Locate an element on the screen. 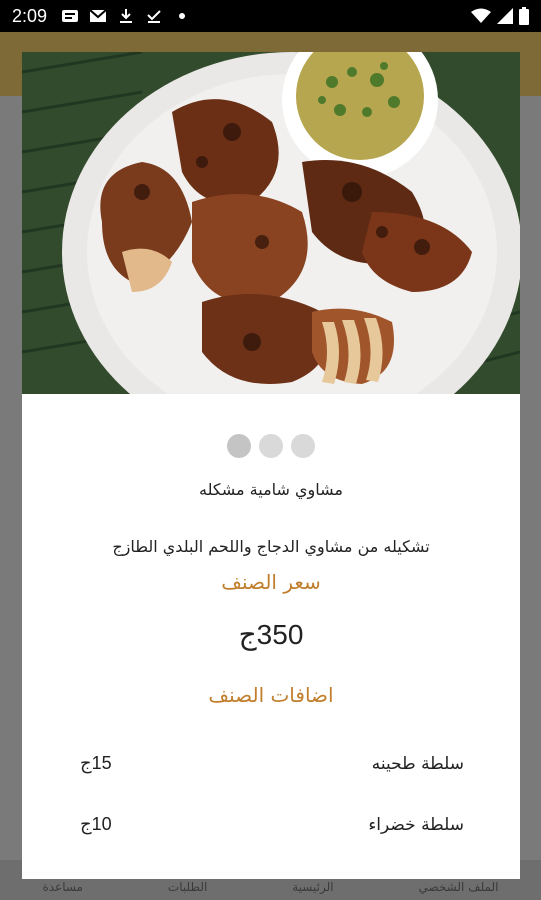 The width and height of the screenshot is (541, 900). addon-price: 10ج is located at coordinates (96, 824).